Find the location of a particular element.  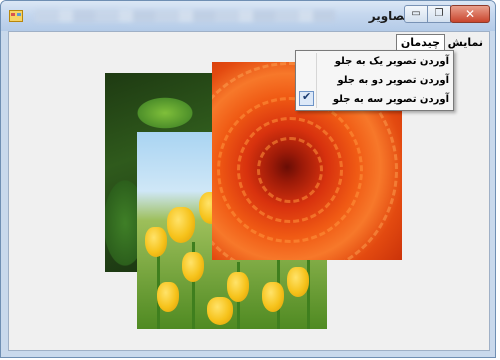

check-glyph: ✔ is located at coordinates (307, 96).